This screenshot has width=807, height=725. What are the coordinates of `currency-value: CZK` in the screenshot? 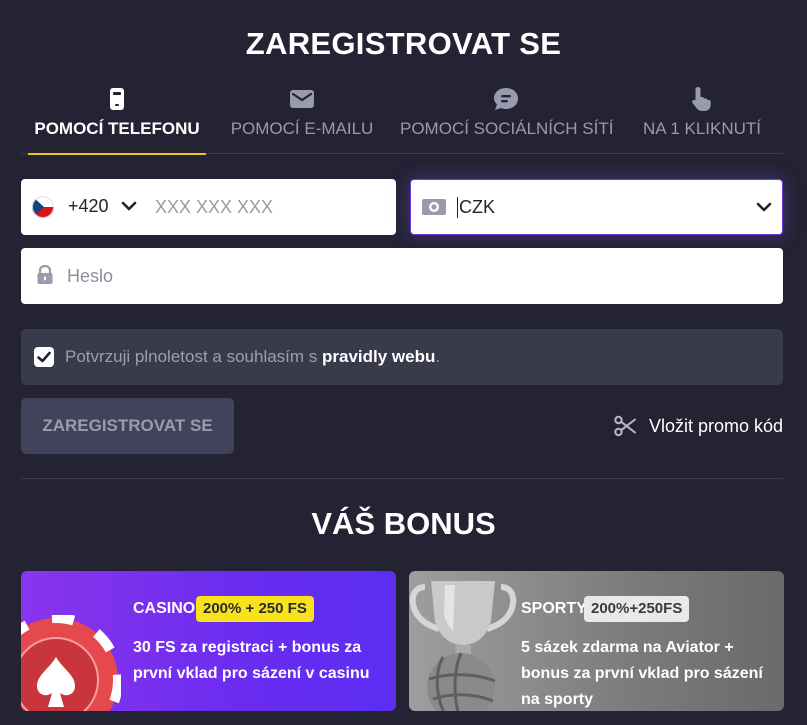 It's located at (476, 207).